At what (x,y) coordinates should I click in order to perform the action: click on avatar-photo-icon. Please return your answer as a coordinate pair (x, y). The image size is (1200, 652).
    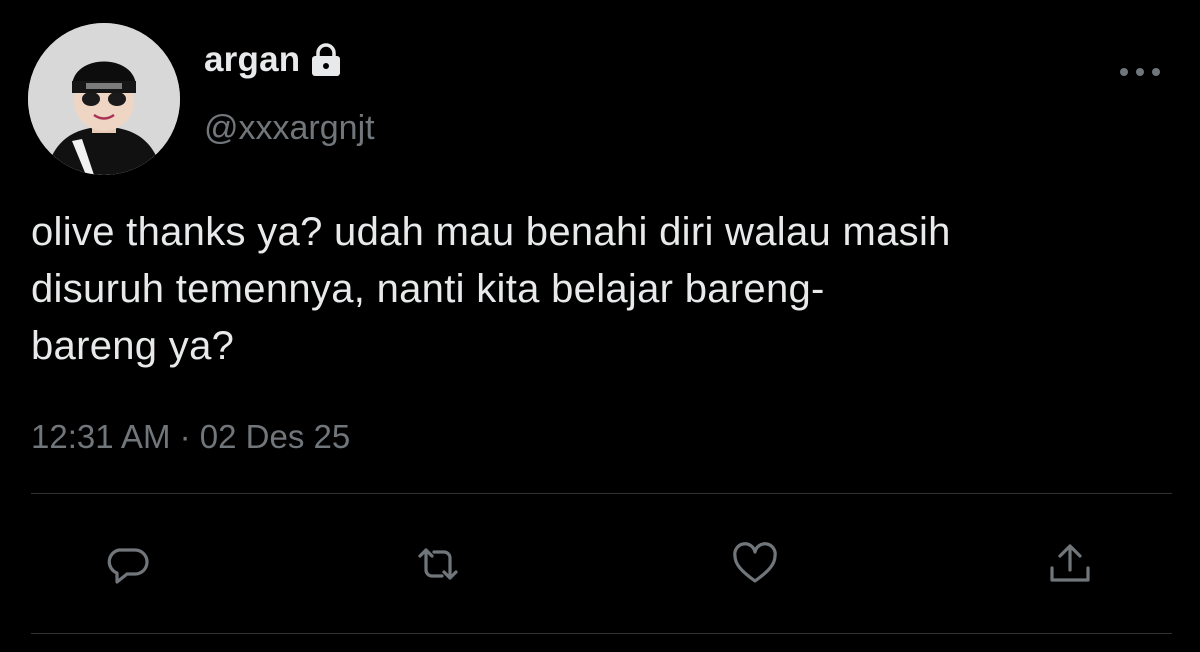
    Looking at the image, I should click on (104, 99).